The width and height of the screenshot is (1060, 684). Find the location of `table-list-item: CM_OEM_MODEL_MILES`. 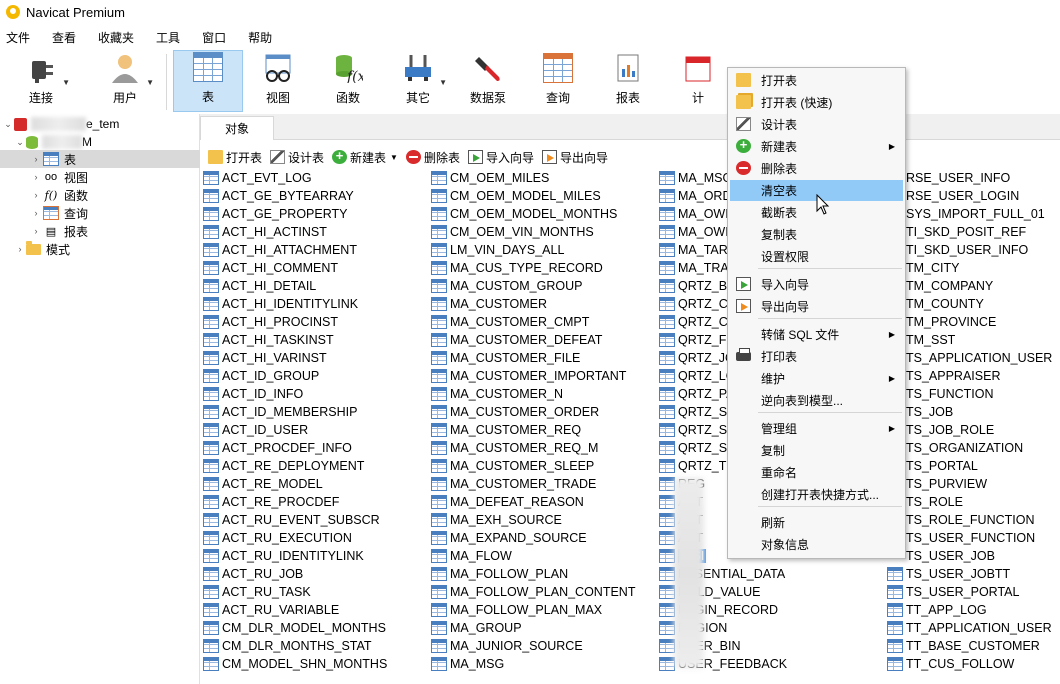

table-list-item: CM_OEM_MODEL_MILES is located at coordinates (533, 196).